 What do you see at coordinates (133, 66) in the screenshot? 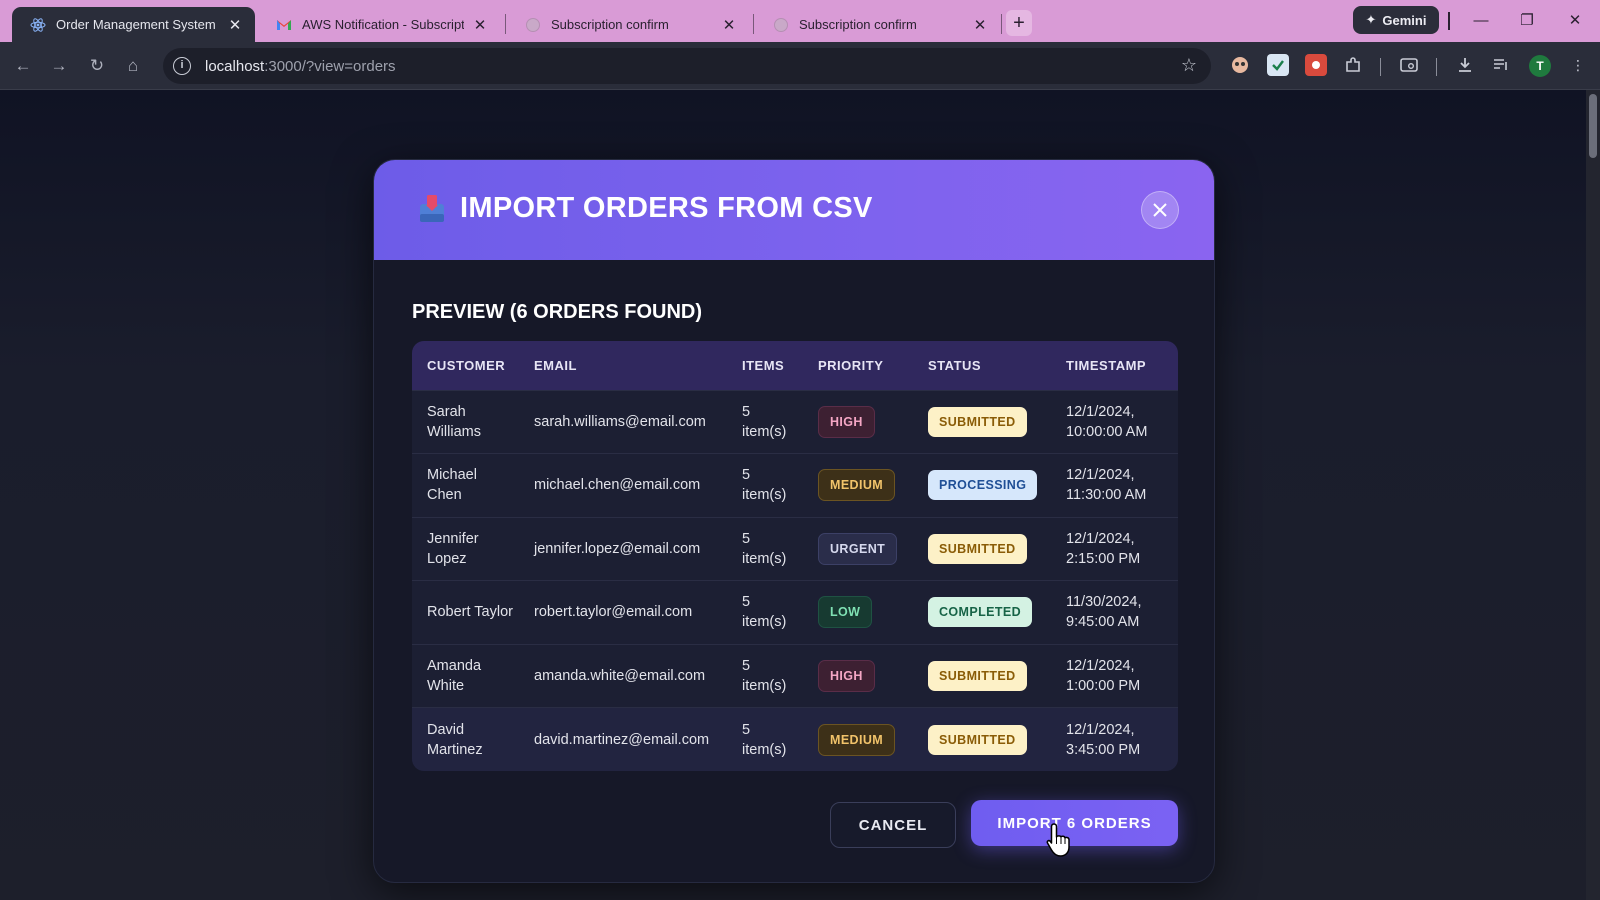
I see `home-icon: ⌂` at bounding box center [133, 66].